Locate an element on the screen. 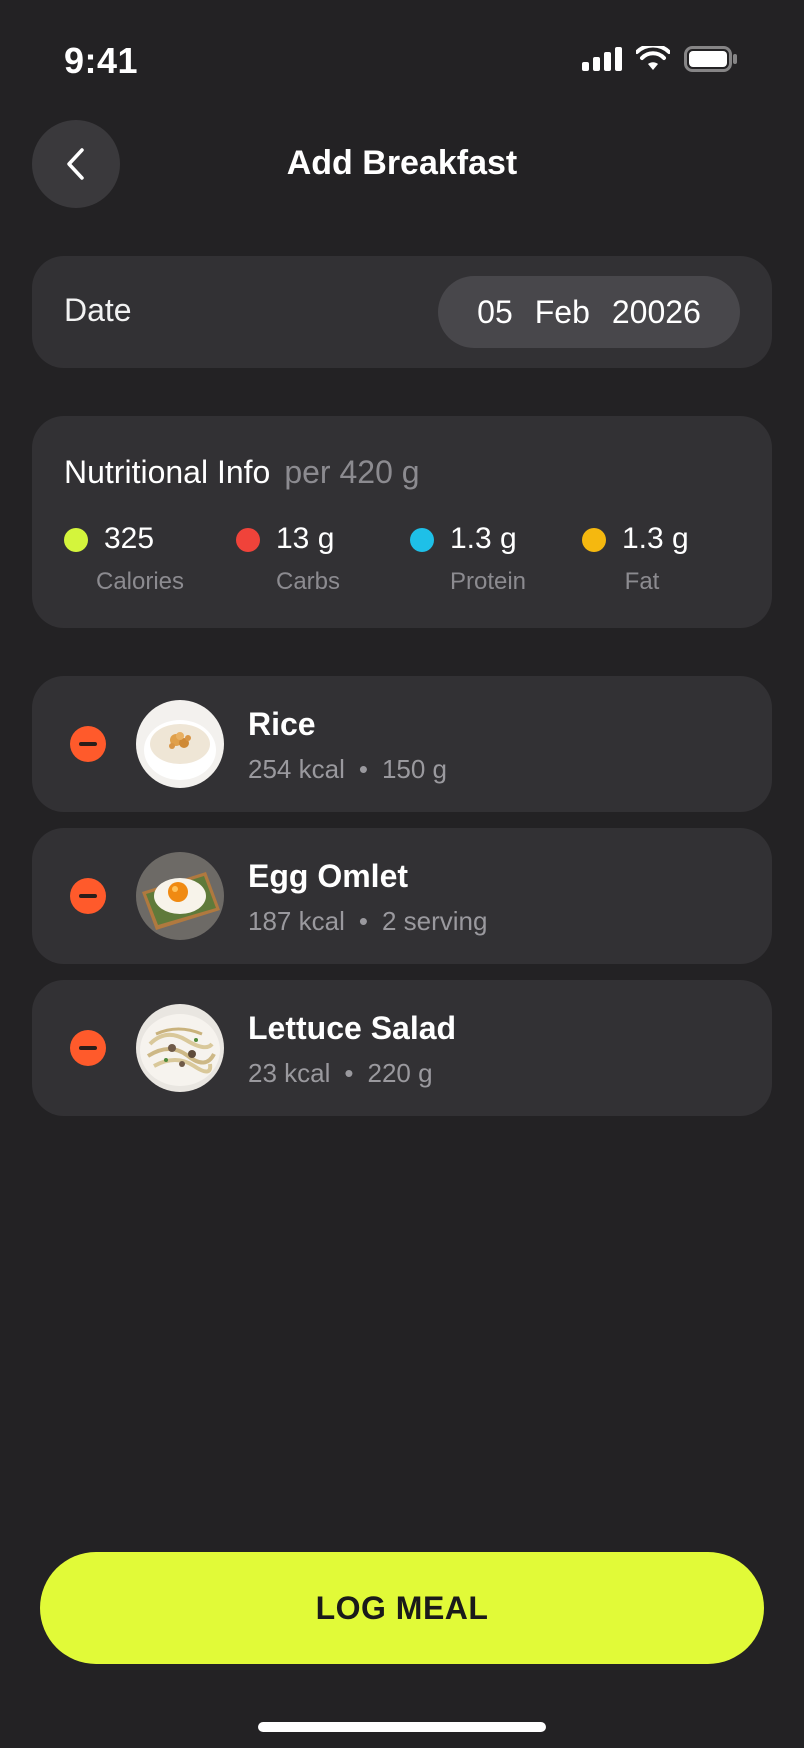 Image resolution: width=804 pixels, height=1748 pixels. wifi-icon is located at coordinates (653, 58).